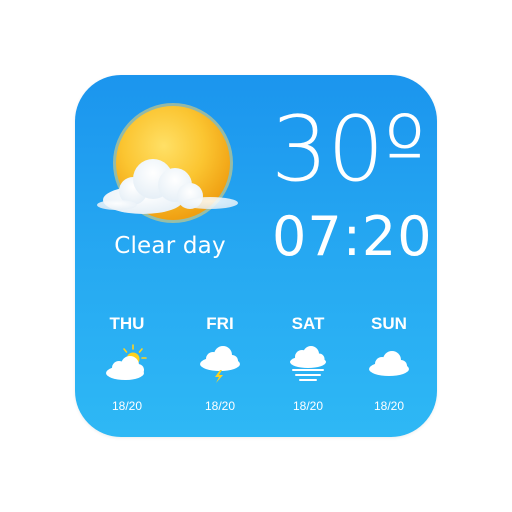 This screenshot has height=512, width=512. What do you see at coordinates (308, 323) in the screenshot?
I see `day-name: SAT` at bounding box center [308, 323].